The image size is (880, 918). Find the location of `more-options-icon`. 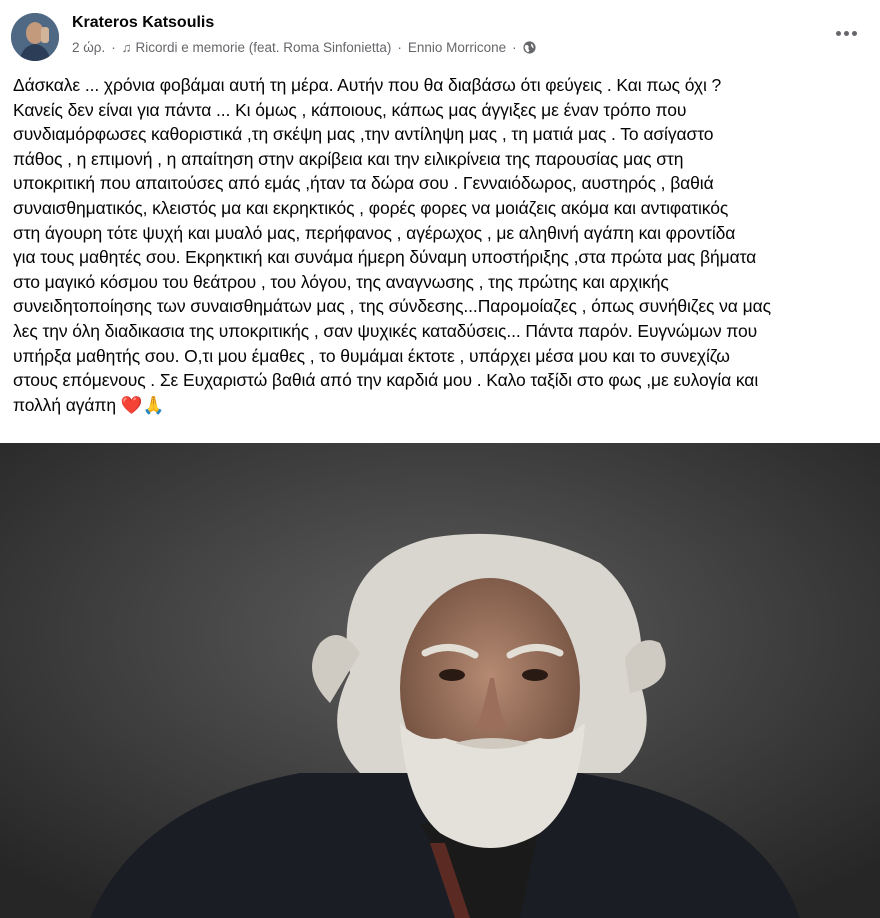

more-options-icon is located at coordinates (846, 33).